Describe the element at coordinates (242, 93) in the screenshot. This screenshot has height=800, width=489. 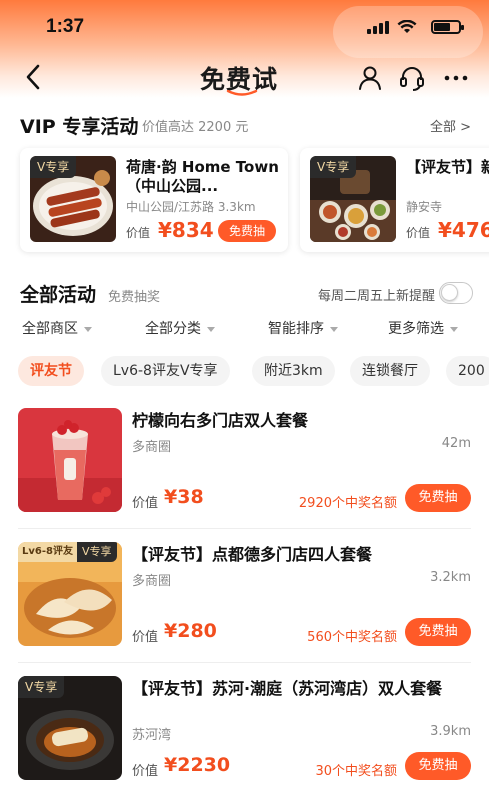
I see `title-smile-decoration` at that location.